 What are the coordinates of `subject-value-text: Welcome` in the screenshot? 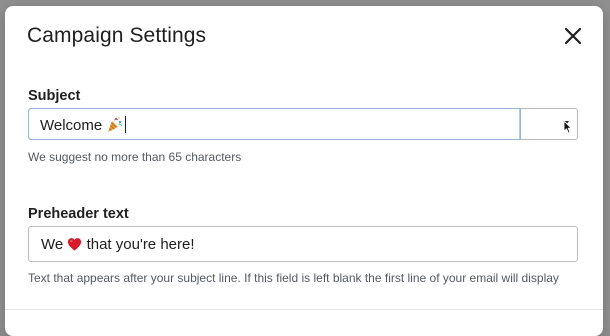 It's located at (71, 125).